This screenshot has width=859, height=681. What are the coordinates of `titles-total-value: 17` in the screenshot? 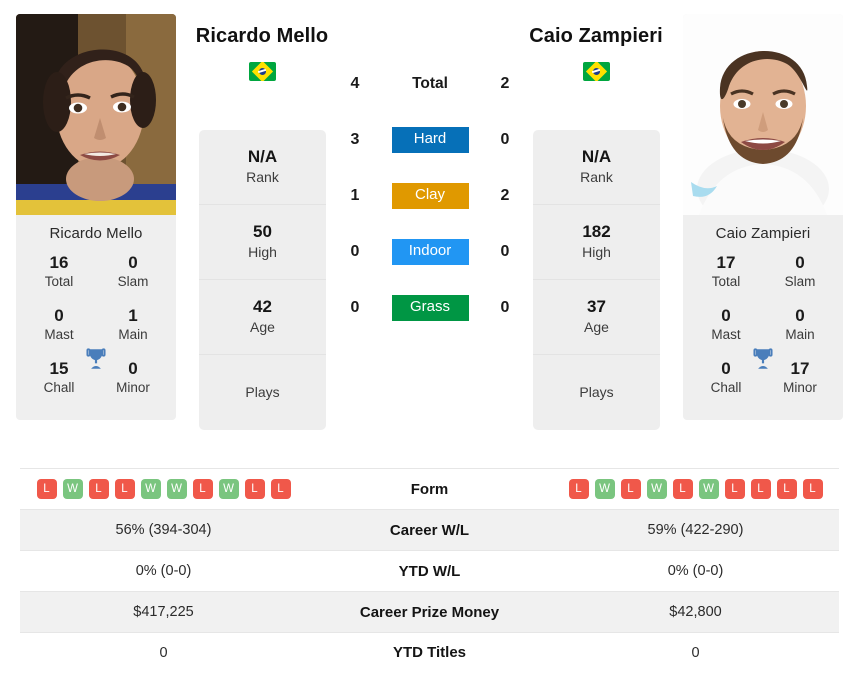 It's located at (726, 262).